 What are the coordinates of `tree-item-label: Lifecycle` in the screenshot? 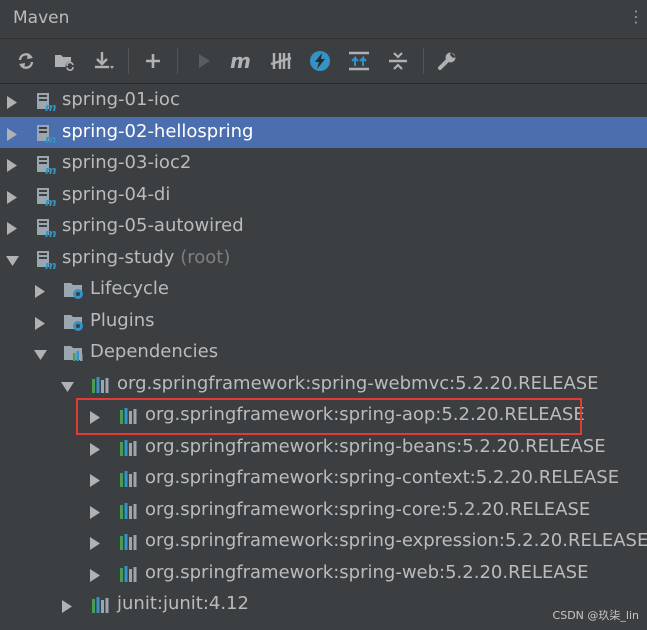 It's located at (129, 289).